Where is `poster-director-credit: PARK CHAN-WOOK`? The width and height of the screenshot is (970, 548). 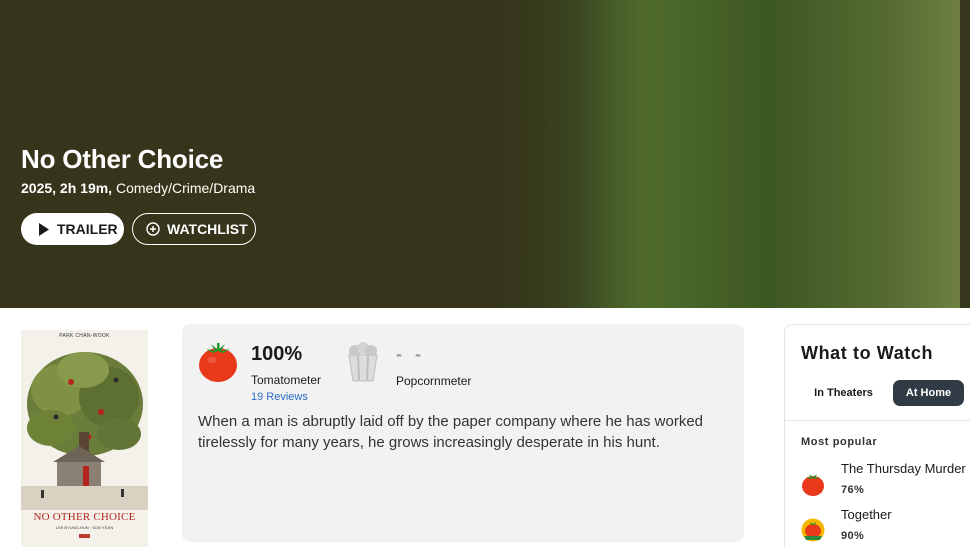
poster-director-credit: PARK CHAN-WOOK is located at coordinates (84, 336).